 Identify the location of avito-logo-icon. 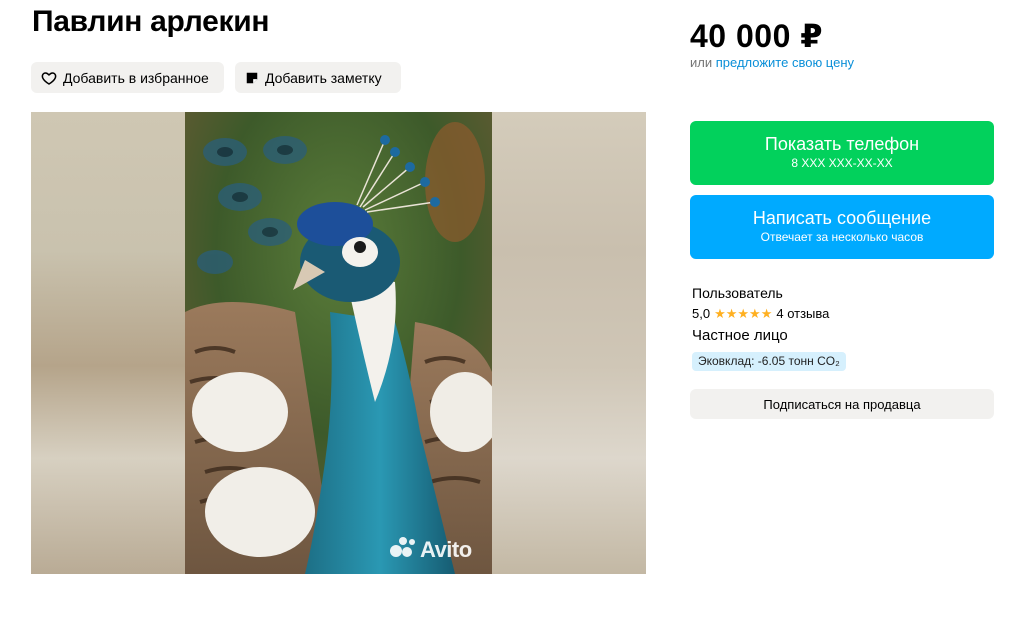
(403, 550).